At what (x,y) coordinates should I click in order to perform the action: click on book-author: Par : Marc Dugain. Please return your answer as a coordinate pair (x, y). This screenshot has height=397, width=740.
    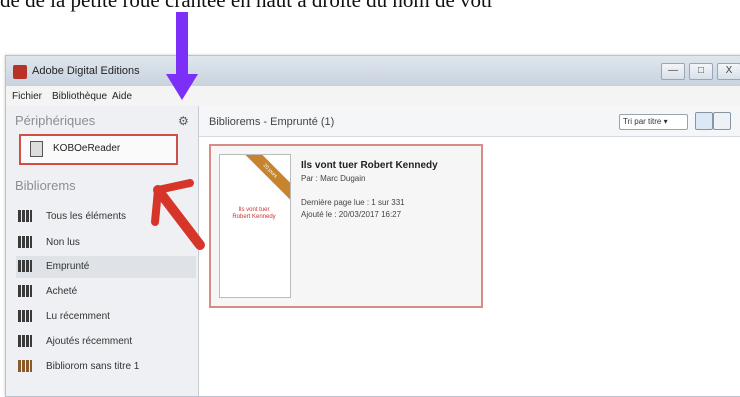
    Looking at the image, I should click on (333, 178).